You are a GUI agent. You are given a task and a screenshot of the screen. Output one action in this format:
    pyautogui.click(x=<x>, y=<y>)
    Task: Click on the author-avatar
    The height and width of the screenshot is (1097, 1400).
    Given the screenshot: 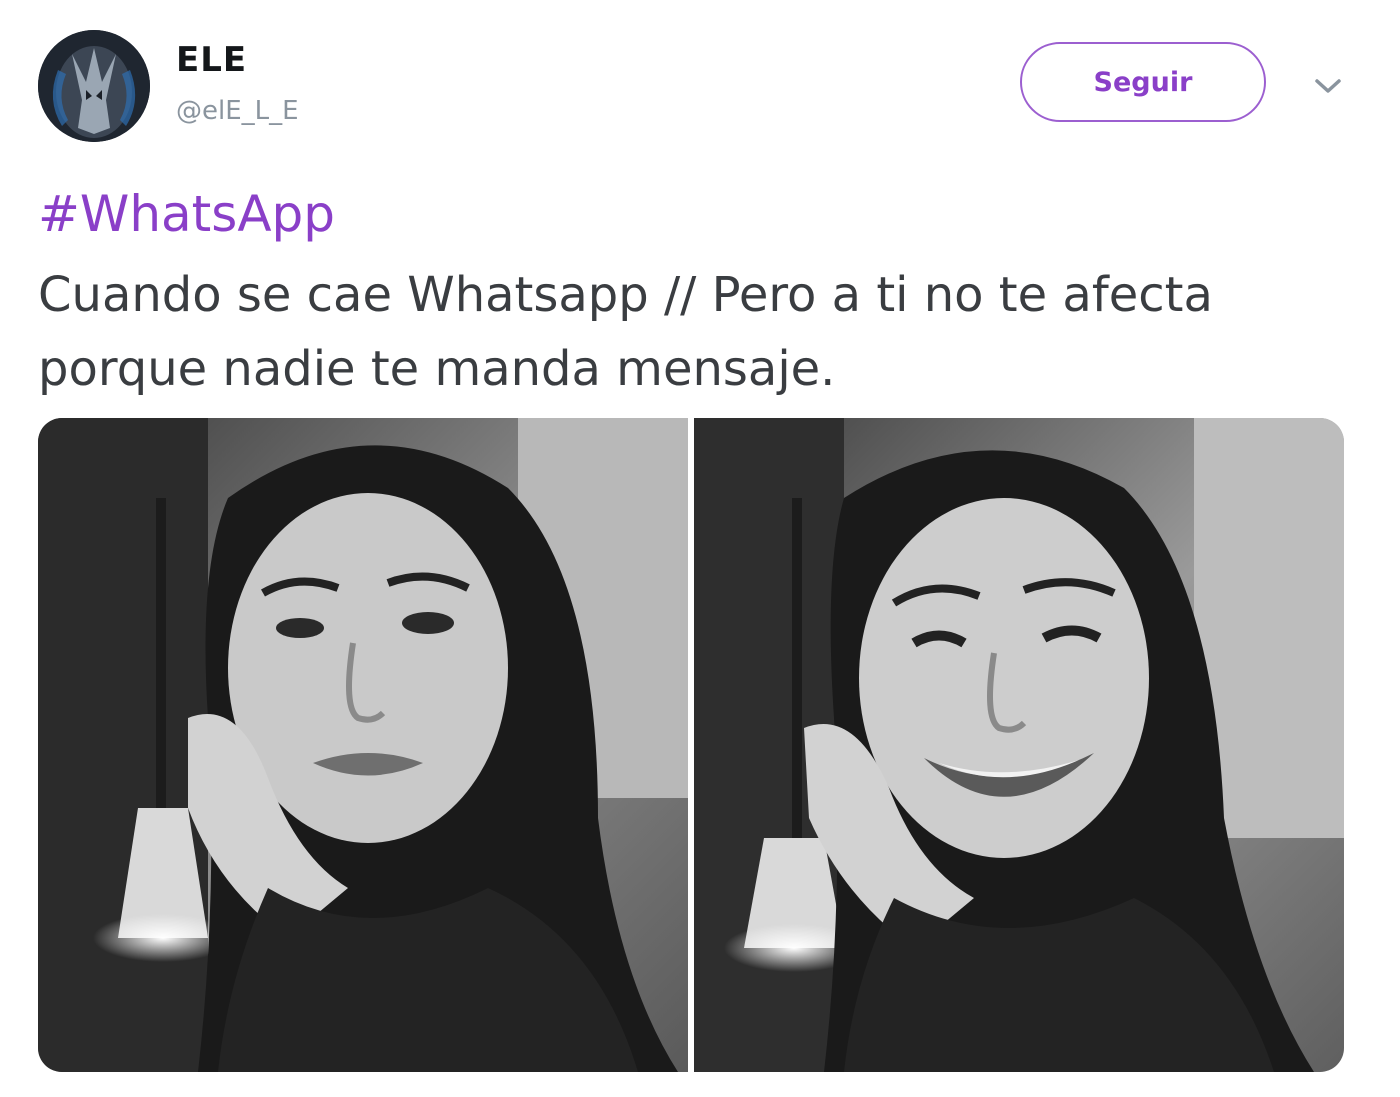 What is the action you would take?
    pyautogui.click(x=94, y=86)
    